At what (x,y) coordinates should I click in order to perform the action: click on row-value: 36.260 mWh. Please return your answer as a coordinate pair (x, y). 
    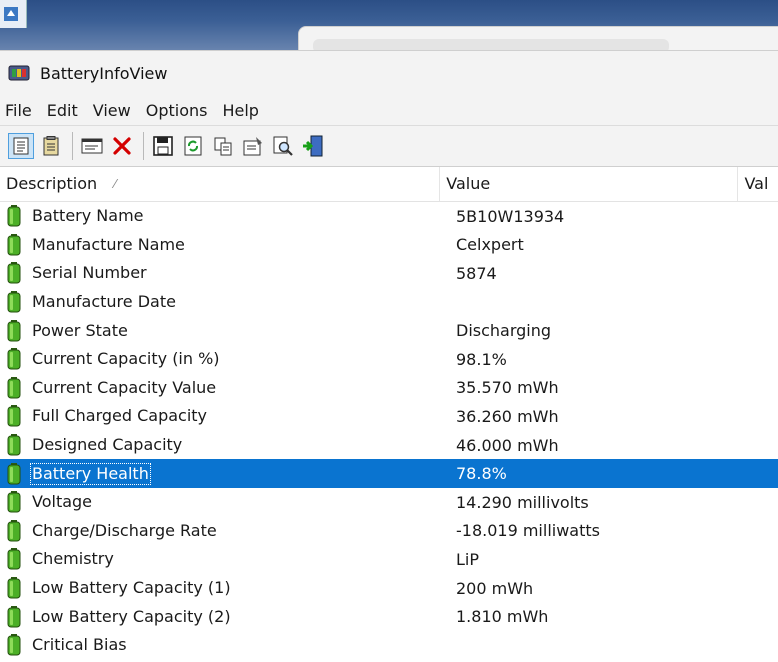
    Looking at the image, I should click on (507, 416).